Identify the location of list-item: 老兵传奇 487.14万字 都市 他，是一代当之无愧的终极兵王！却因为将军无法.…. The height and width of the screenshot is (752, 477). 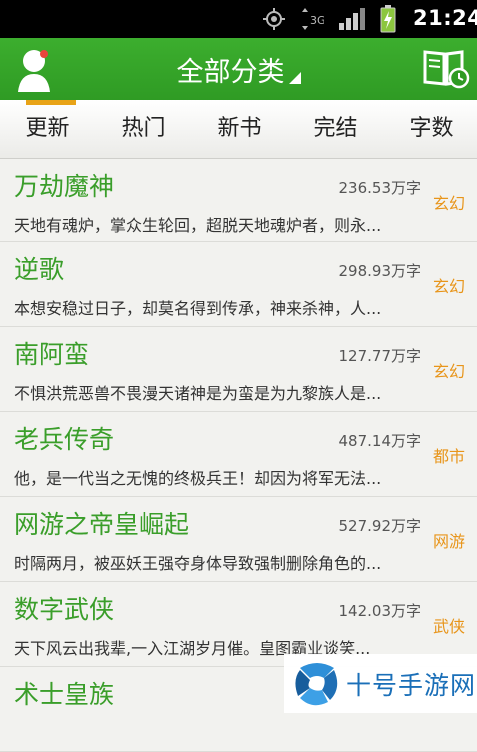
(238, 454).